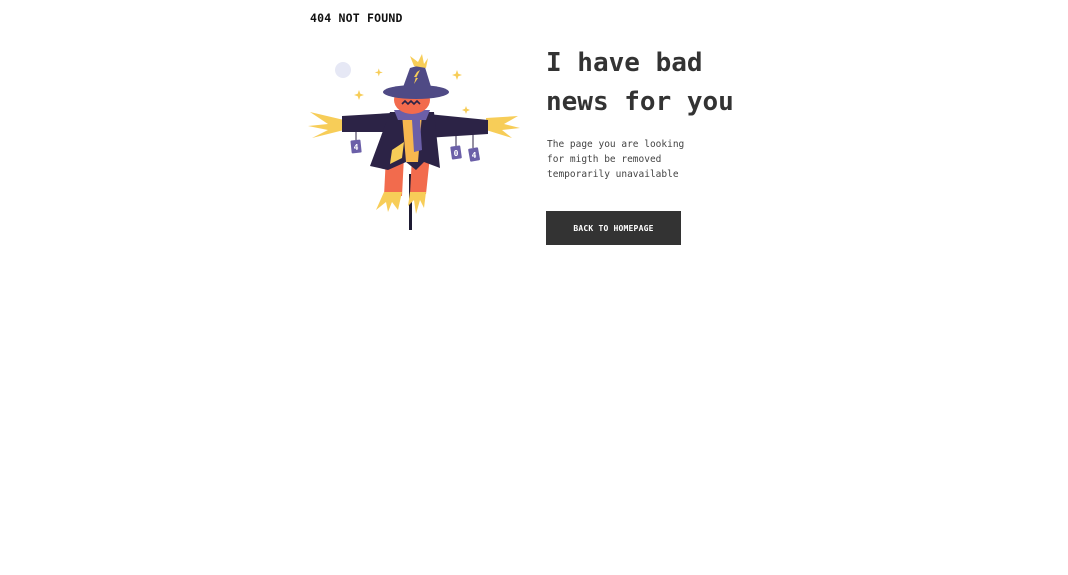 The image size is (1068, 575). Describe the element at coordinates (503, 127) in the screenshot. I see `straw-right-hand` at that location.